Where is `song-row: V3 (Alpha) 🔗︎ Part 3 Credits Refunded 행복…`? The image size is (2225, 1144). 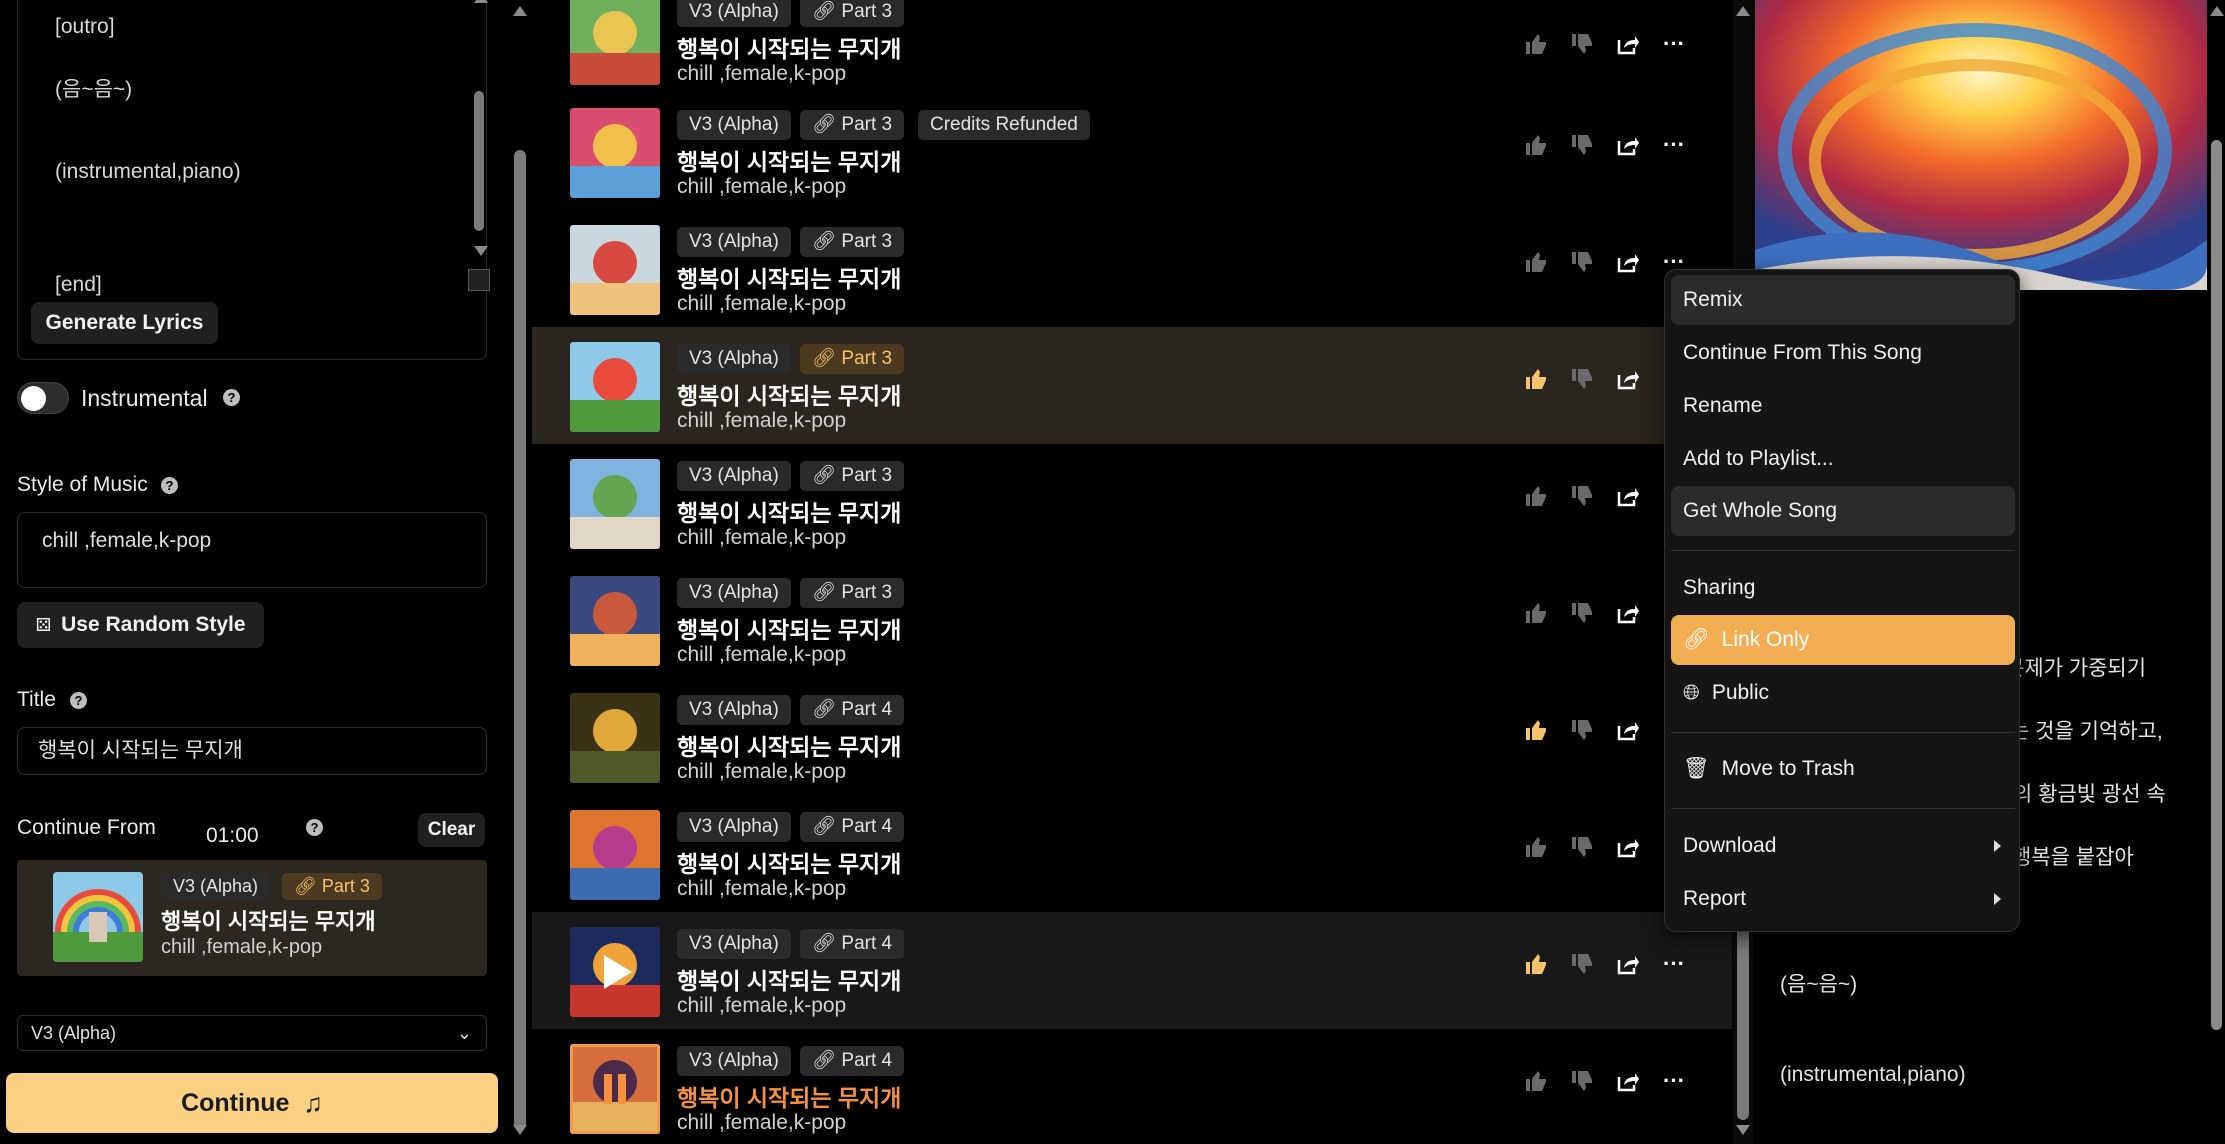 song-row: V3 (Alpha) 🔗︎ Part 3 Credits Refunded 행복… is located at coordinates (1132, 151).